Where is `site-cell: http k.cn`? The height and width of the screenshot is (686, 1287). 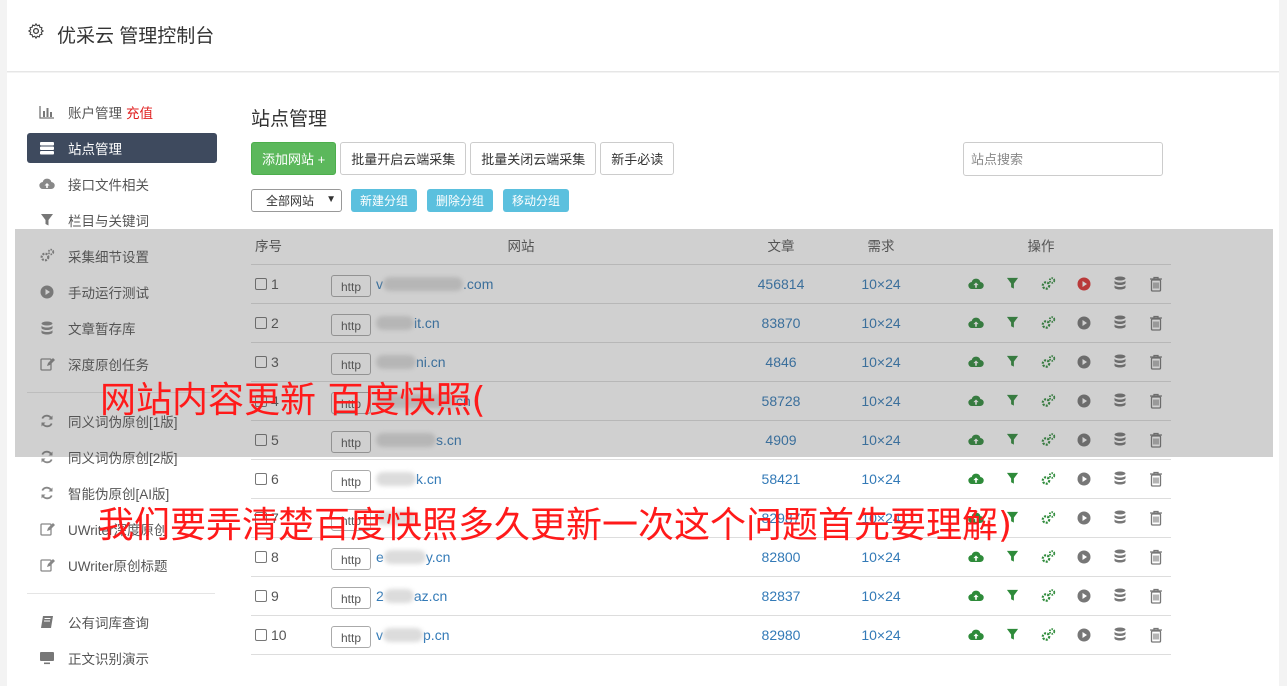
site-cell: http k.cn is located at coordinates (521, 478).